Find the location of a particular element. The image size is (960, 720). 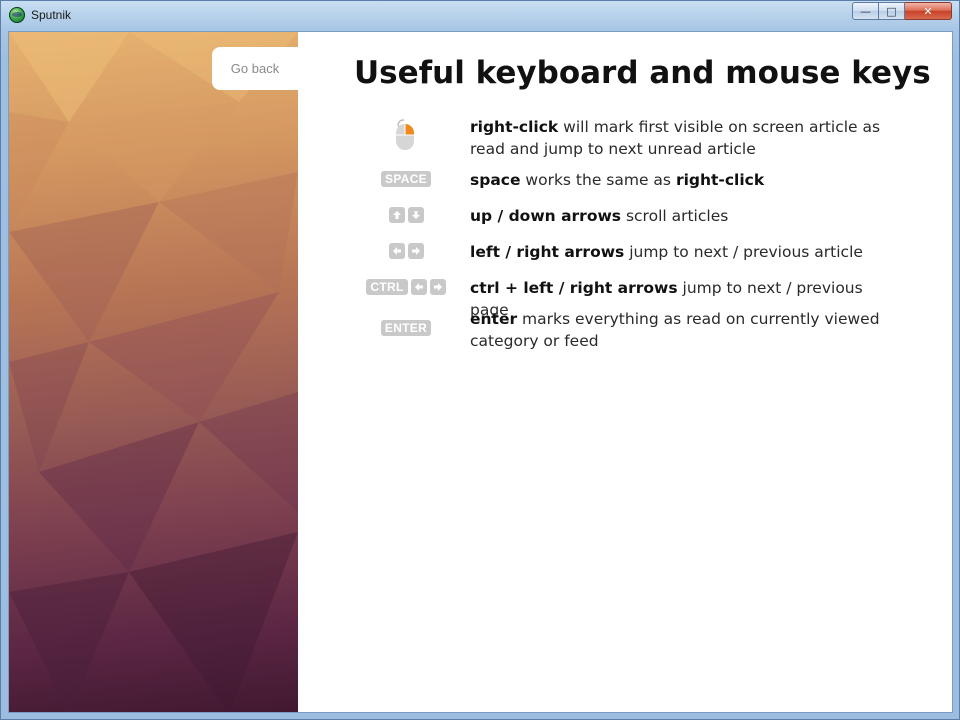

page-title: Useful keyboard and mouse keys is located at coordinates (642, 73).